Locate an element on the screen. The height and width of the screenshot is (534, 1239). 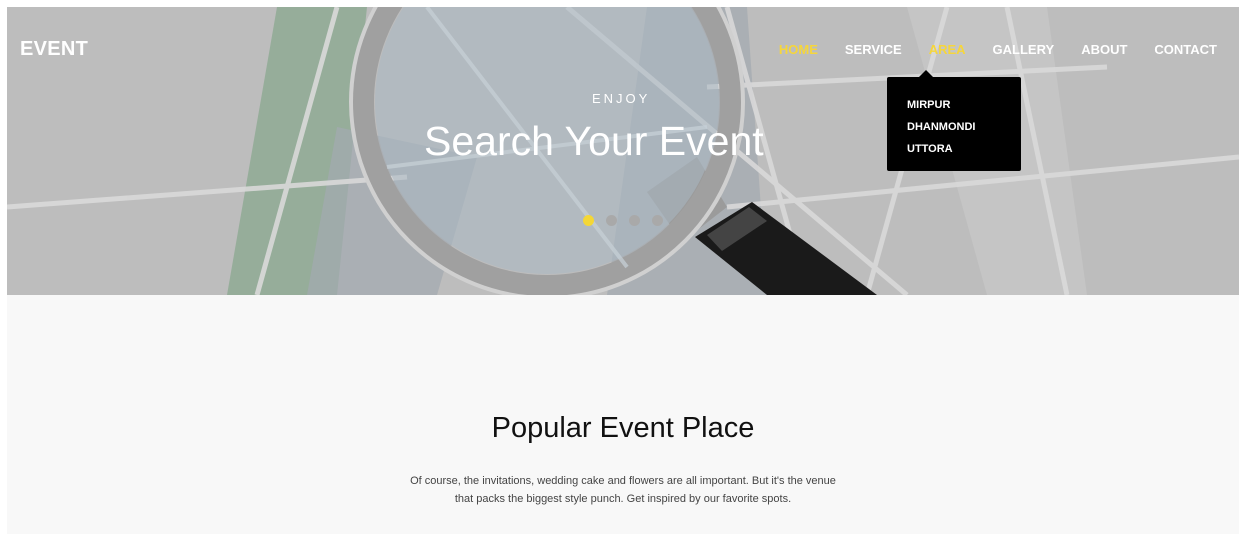
hero-kicker: ENJOY is located at coordinates (621, 98).